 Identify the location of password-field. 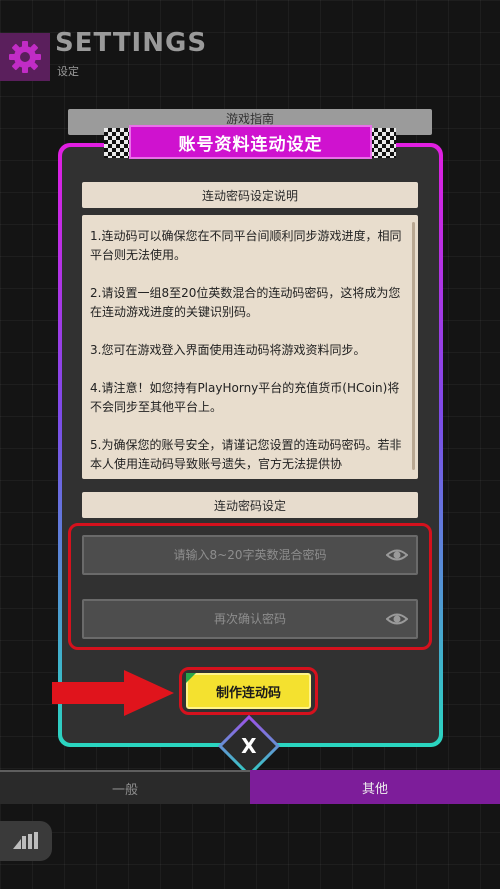
(250, 555).